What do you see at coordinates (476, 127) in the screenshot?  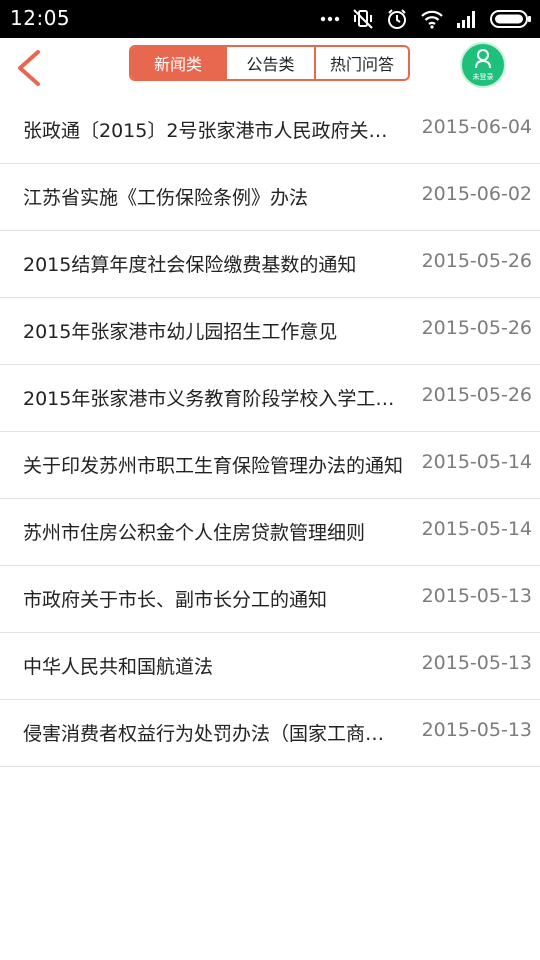 I see `news-date: 2015-06-04` at bounding box center [476, 127].